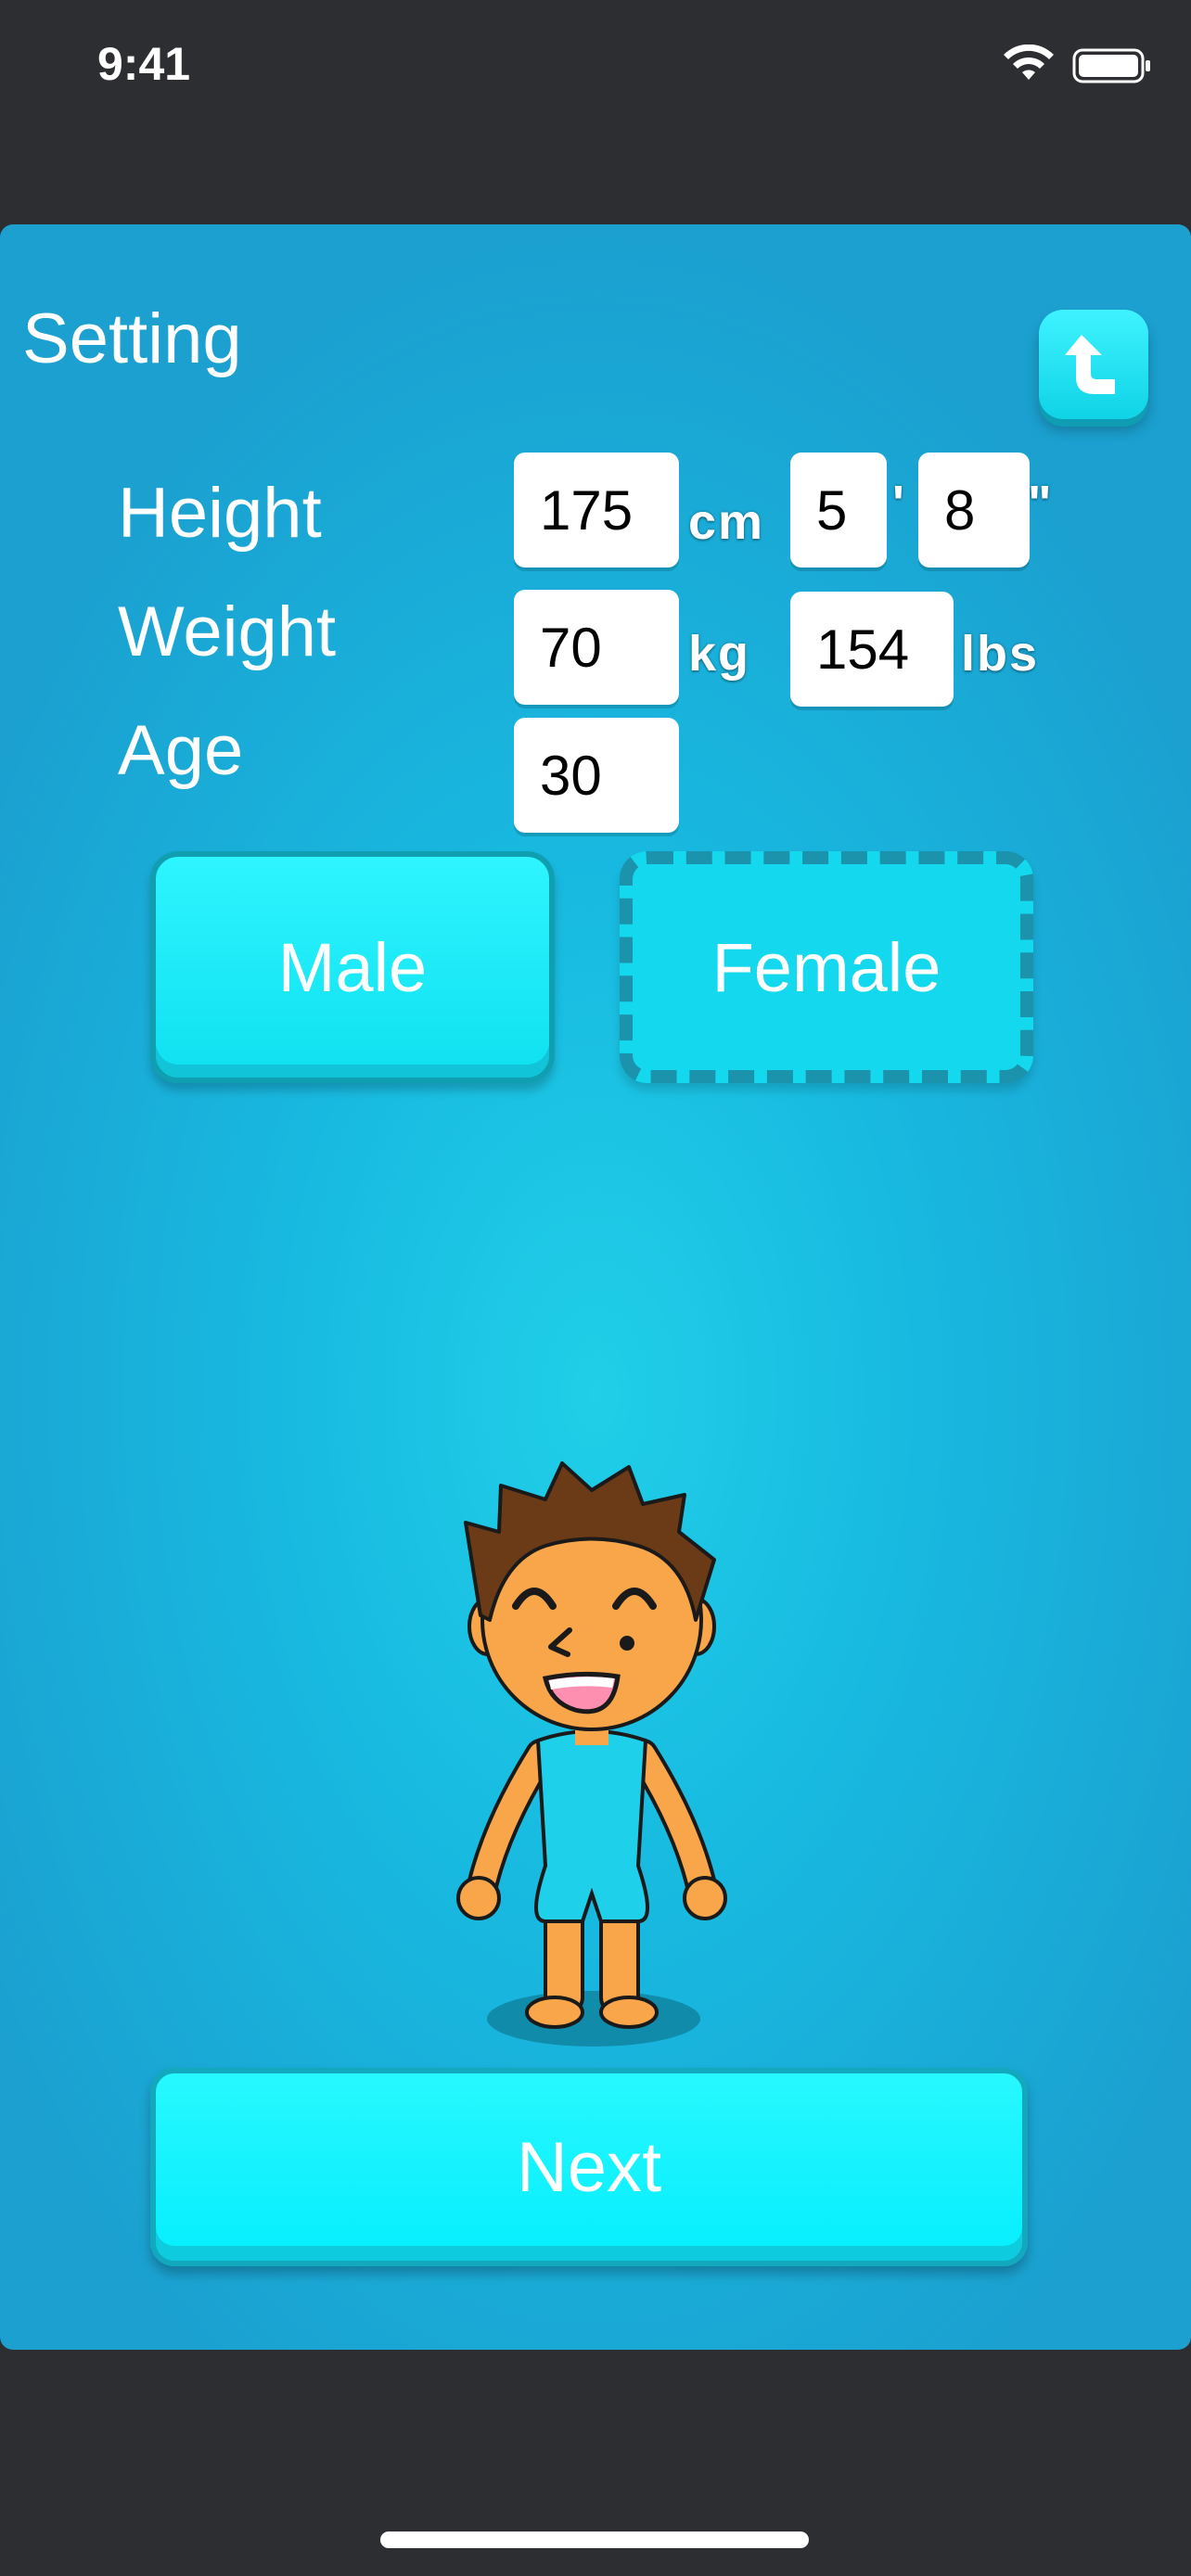 This screenshot has height=2576, width=1191. What do you see at coordinates (228, 632) in the screenshot?
I see `weight-label: Weight` at bounding box center [228, 632].